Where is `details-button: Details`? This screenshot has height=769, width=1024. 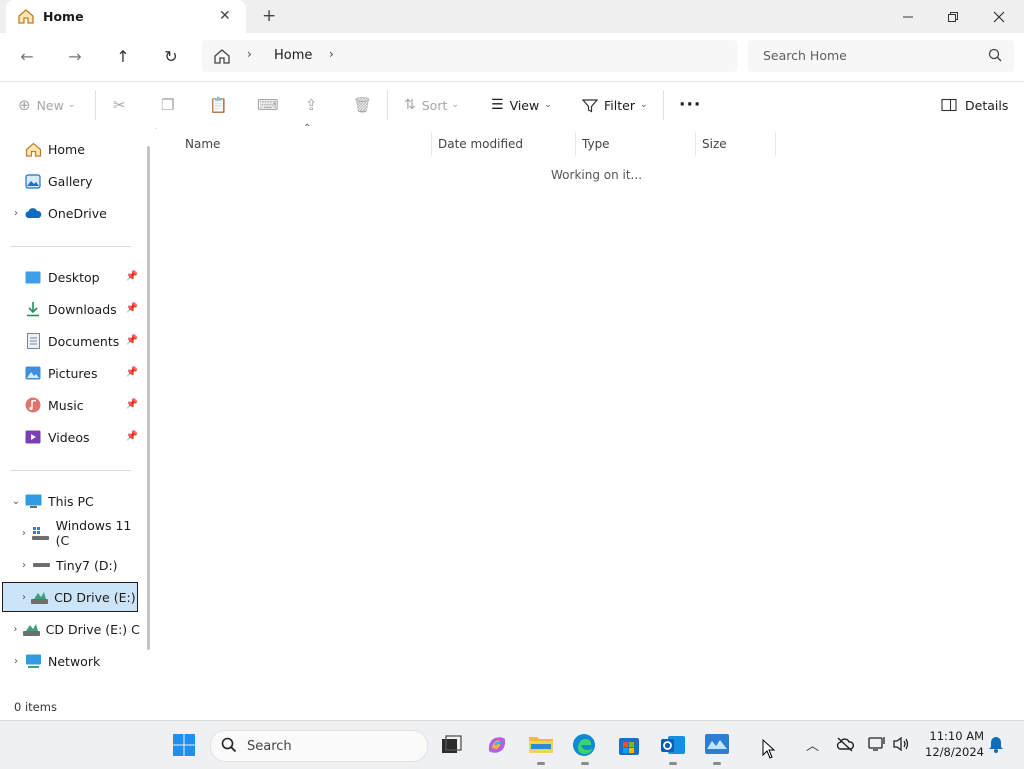 details-button: Details is located at coordinates (974, 105).